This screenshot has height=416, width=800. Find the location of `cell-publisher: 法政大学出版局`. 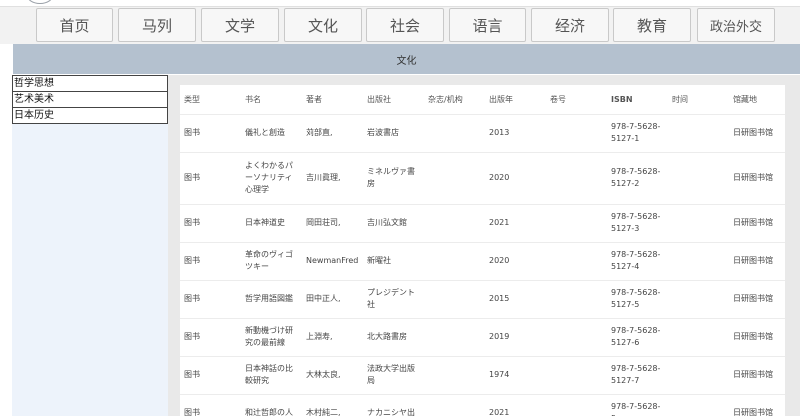

cell-publisher: 法政大学出版局 is located at coordinates (393, 375).